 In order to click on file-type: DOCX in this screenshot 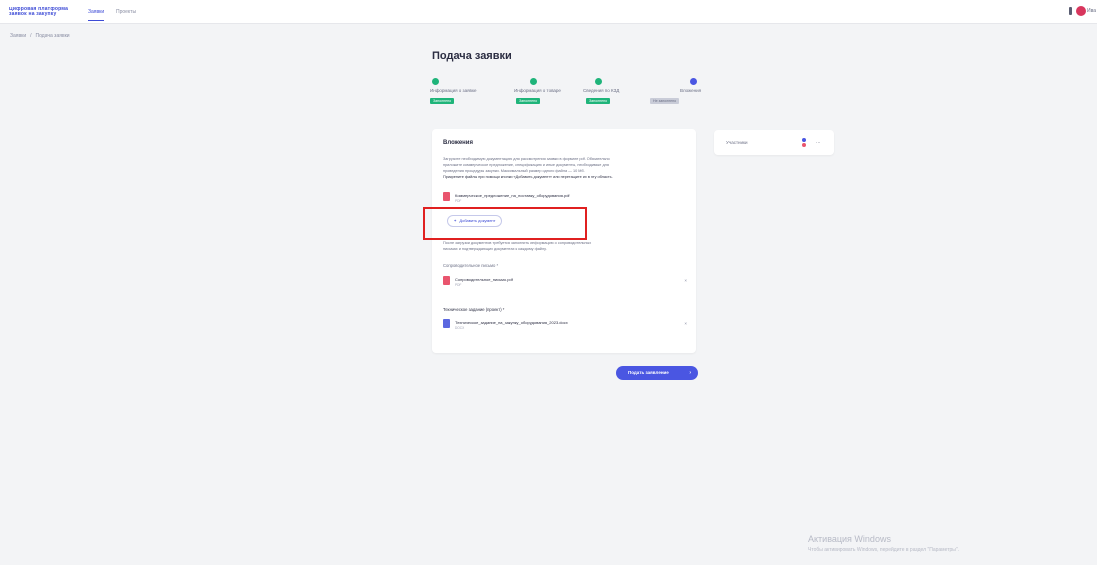, I will do `click(460, 328)`.